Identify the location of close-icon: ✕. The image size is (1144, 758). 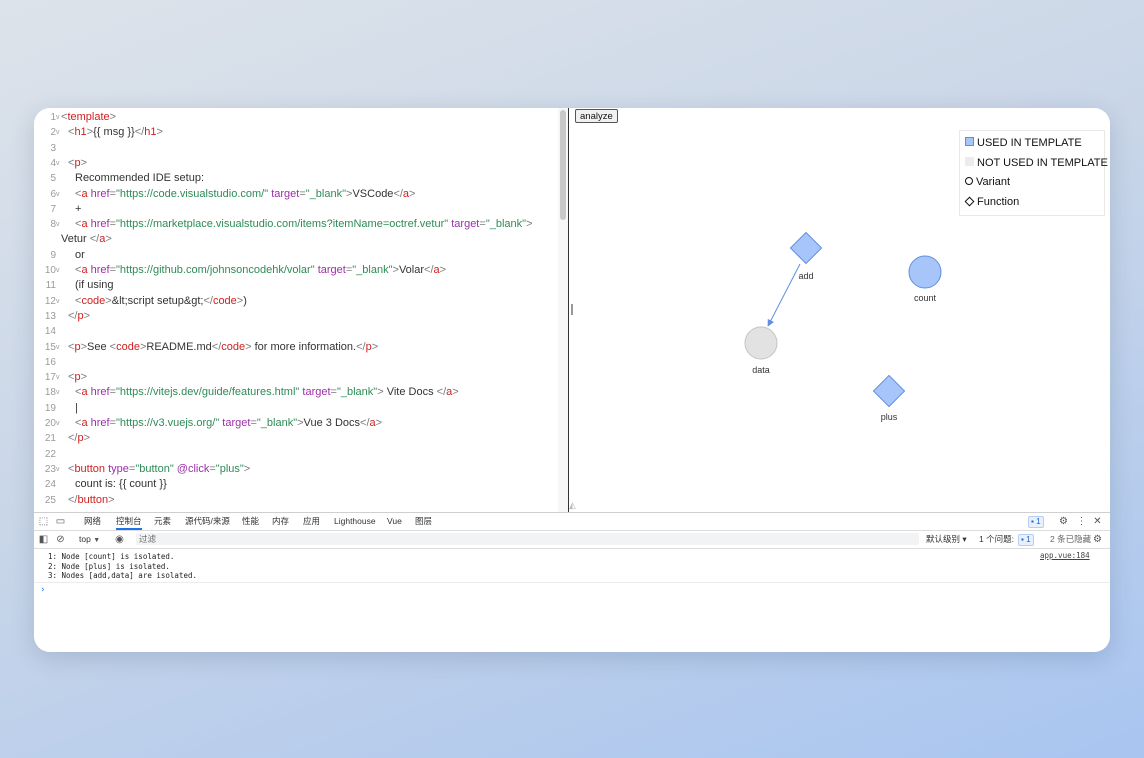
(1097, 521).